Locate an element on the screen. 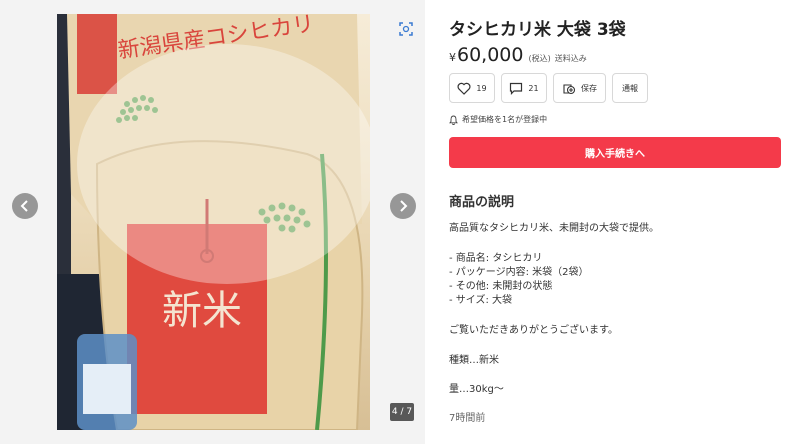  item-price: 60,000 is located at coordinates (490, 55).